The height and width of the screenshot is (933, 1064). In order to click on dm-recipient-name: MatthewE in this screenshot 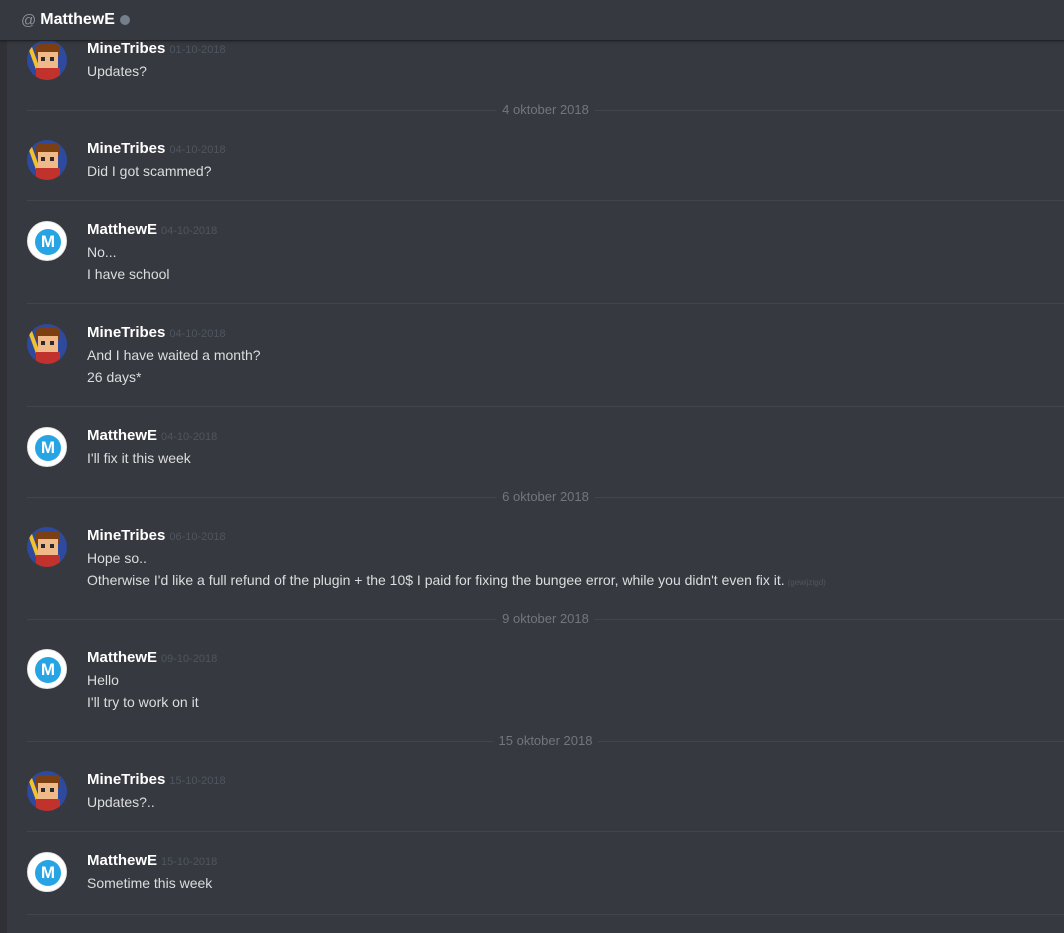, I will do `click(77, 20)`.